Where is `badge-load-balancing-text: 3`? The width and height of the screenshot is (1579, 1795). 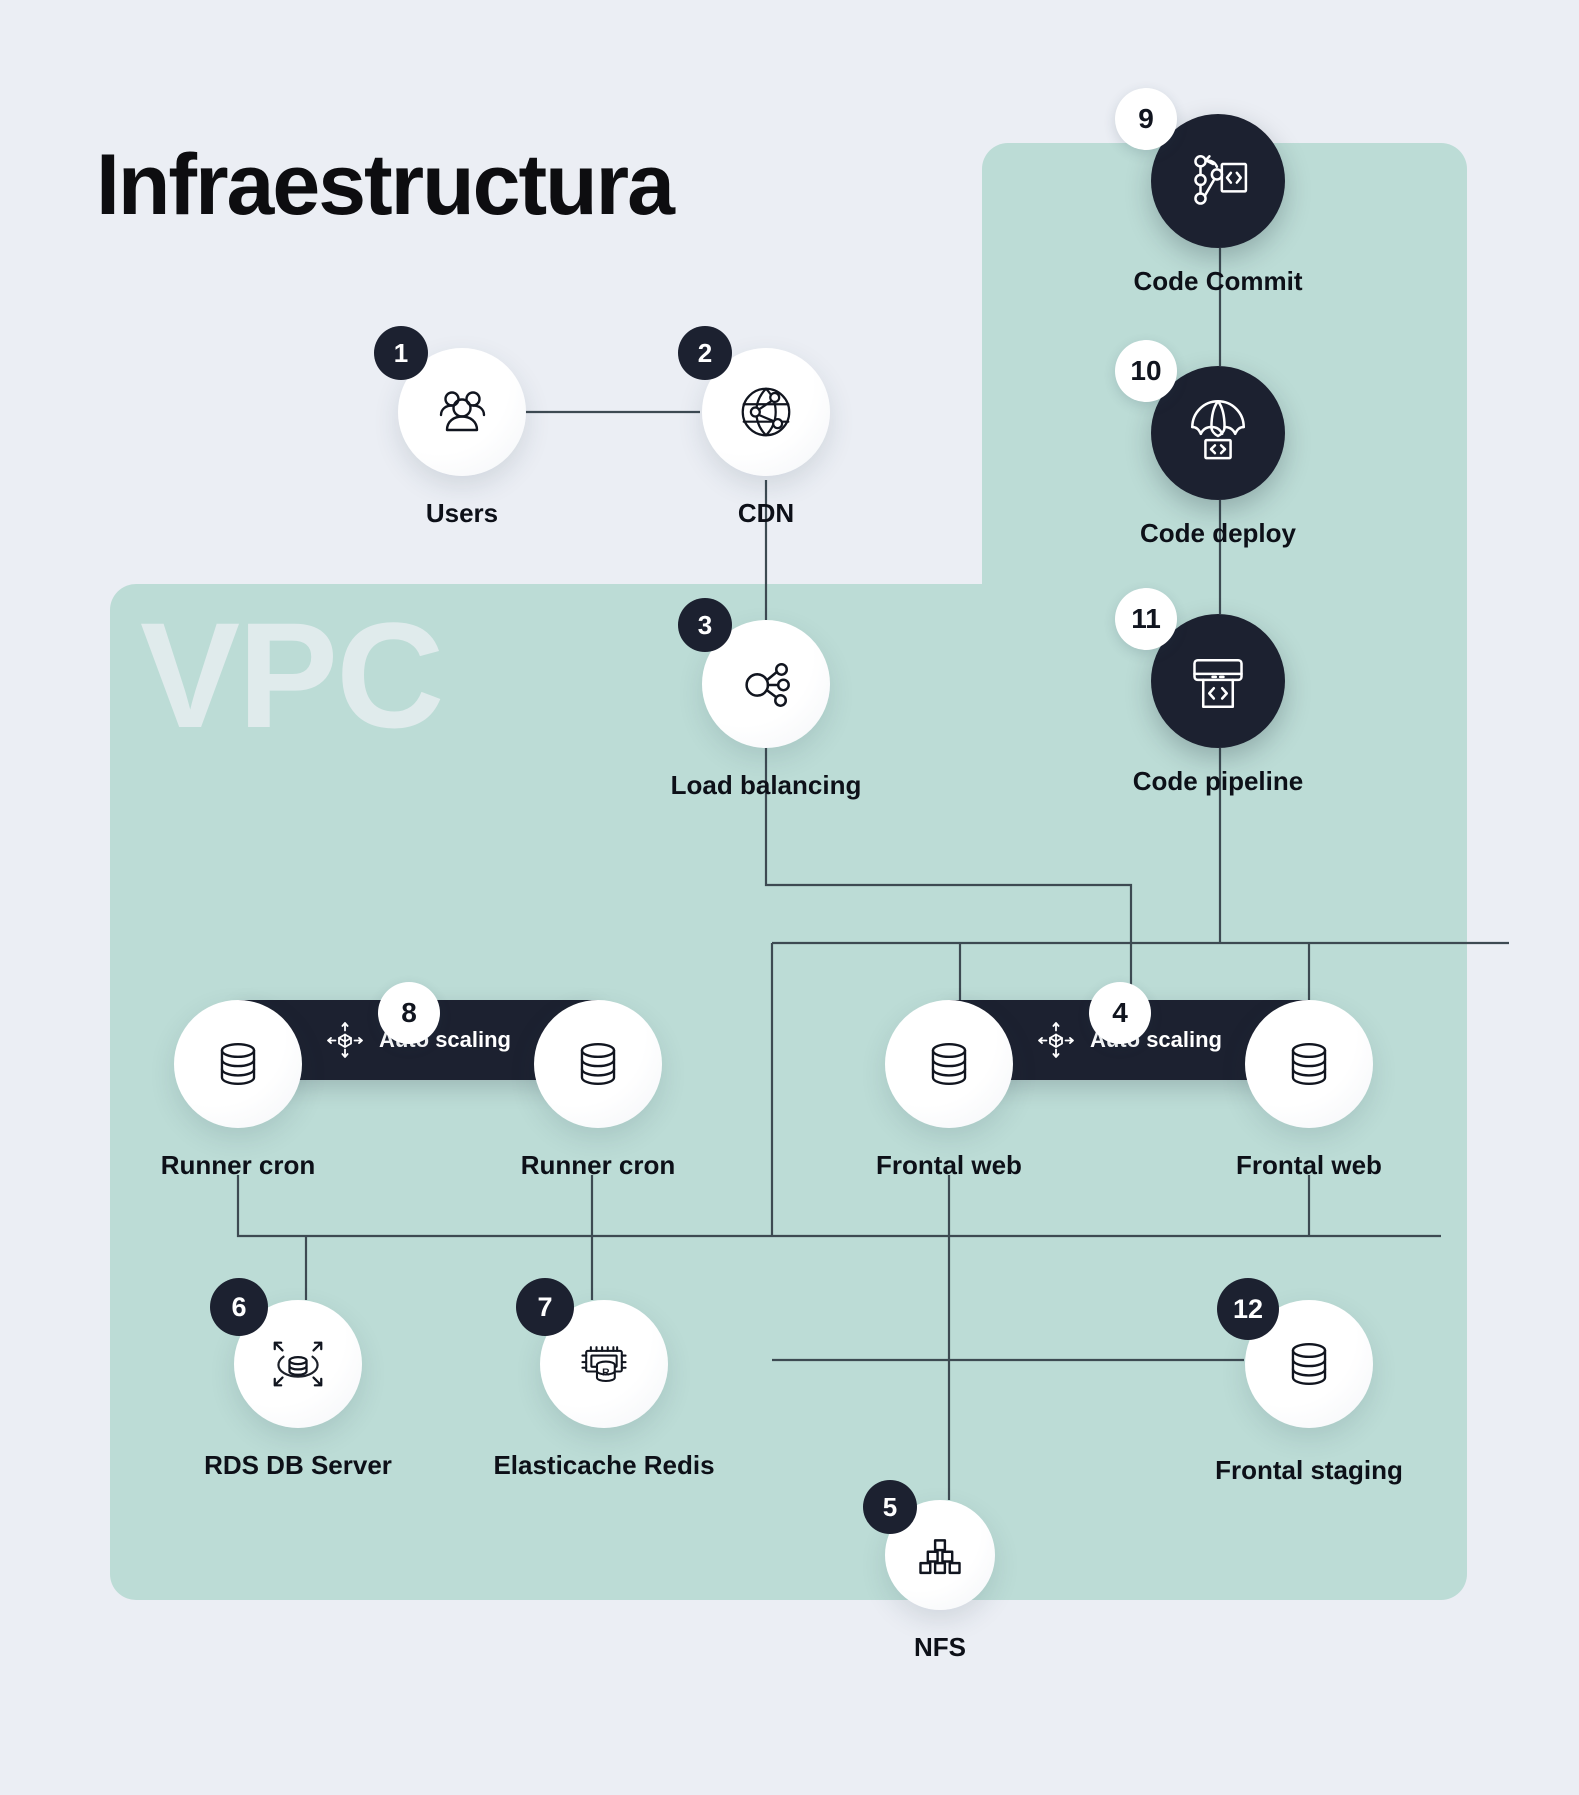 badge-load-balancing-text: 3 is located at coordinates (705, 624).